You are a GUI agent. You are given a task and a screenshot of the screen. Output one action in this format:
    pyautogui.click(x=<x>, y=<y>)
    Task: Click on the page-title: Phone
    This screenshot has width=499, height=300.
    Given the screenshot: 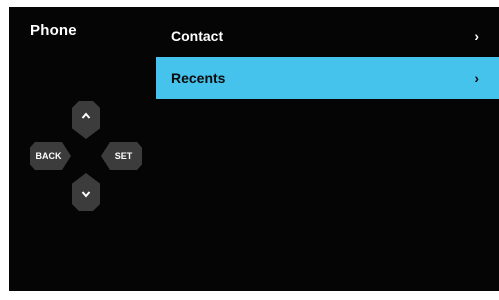 What is the action you would take?
    pyautogui.click(x=53, y=30)
    